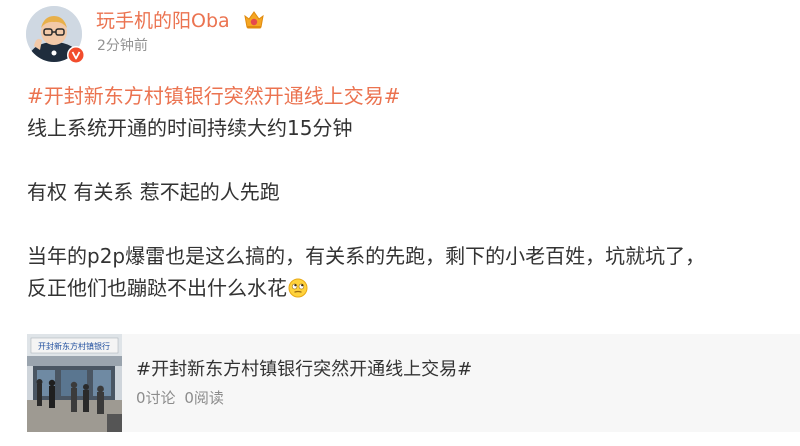 This screenshot has height=446, width=800. I want to click on topic-card-stats: 0讨论 0阅读, so click(180, 398).